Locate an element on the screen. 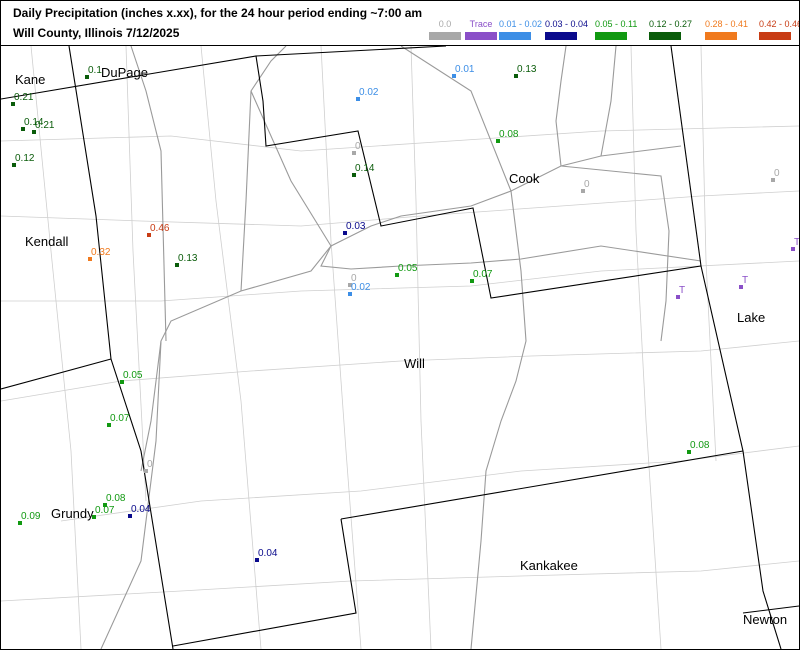  legend-label: Trace is located at coordinates (481, 24).